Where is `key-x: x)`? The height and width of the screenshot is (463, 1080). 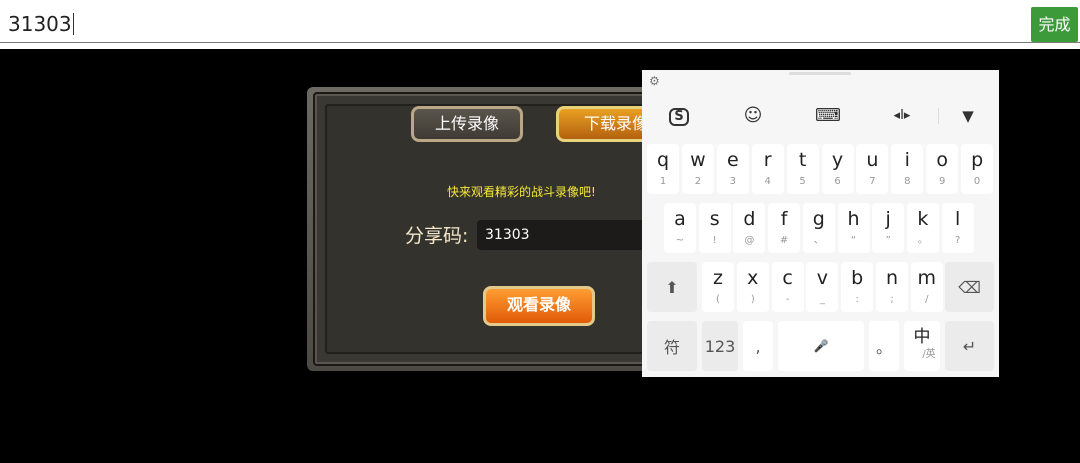 key-x: x) is located at coordinates (752, 287).